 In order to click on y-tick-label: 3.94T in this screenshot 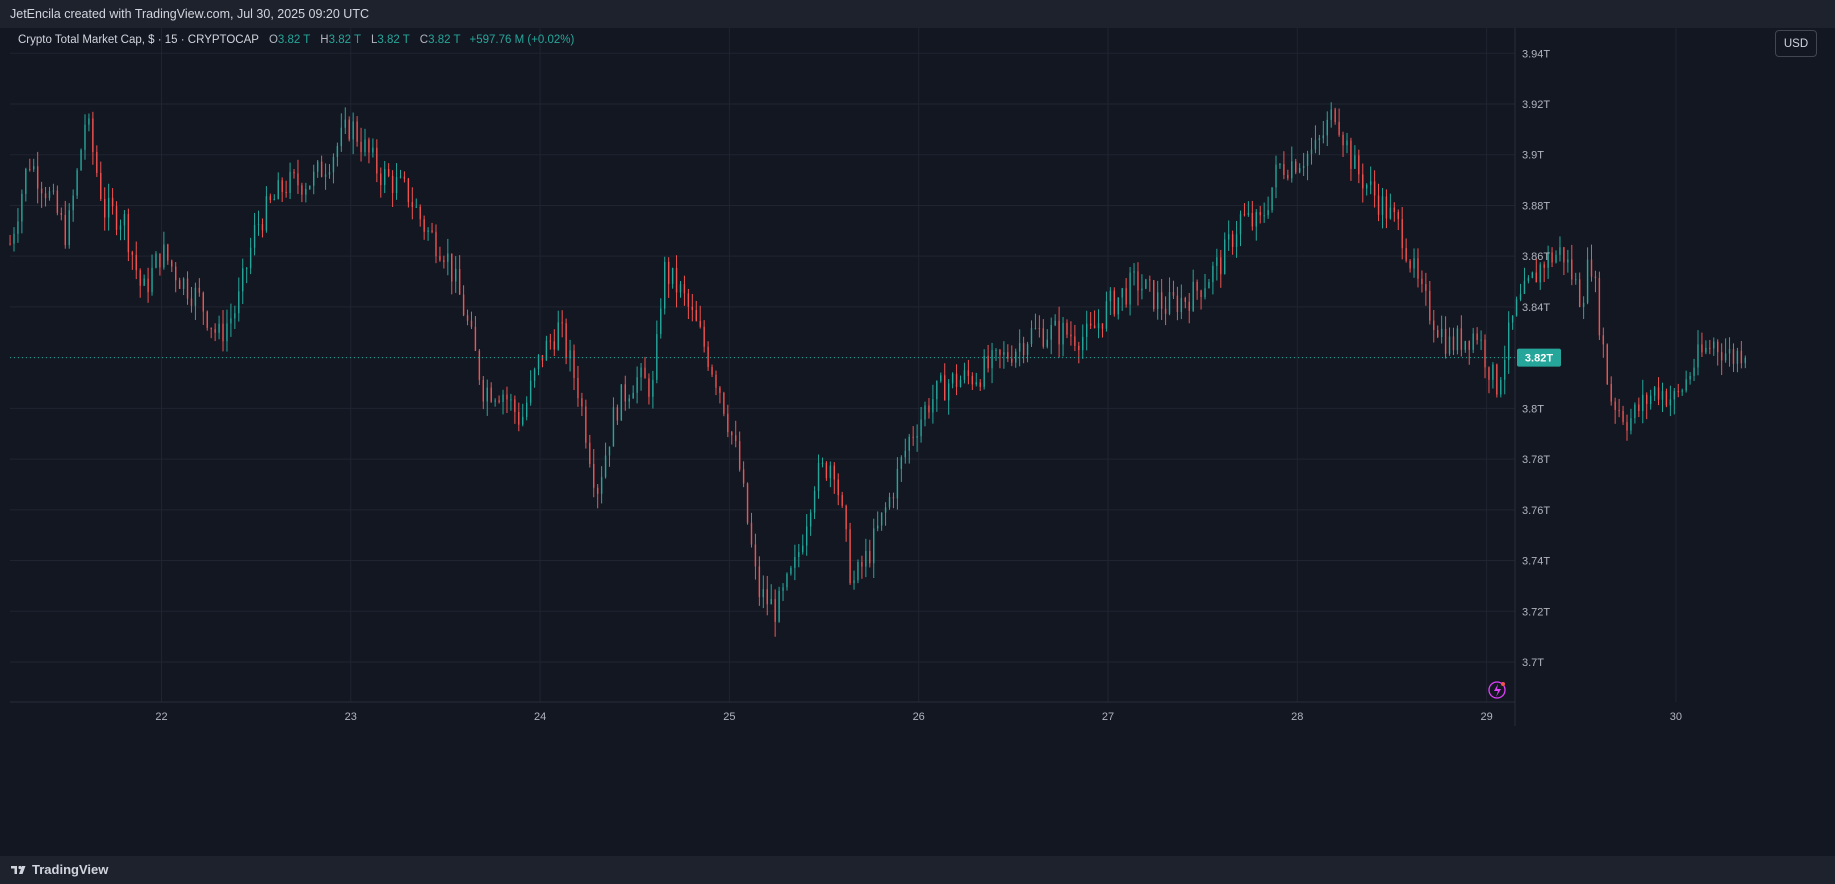, I will do `click(1536, 54)`.